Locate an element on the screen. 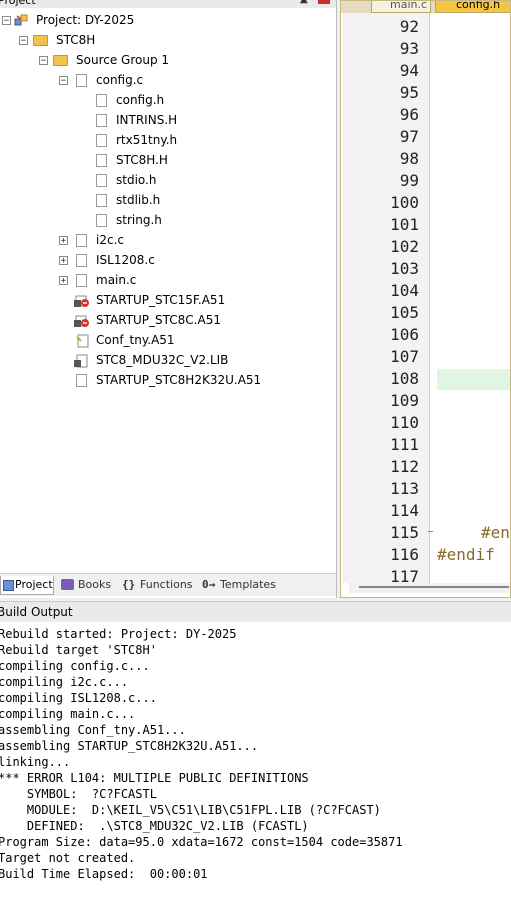  tab-templates: 0→ Templates is located at coordinates (238, 585).